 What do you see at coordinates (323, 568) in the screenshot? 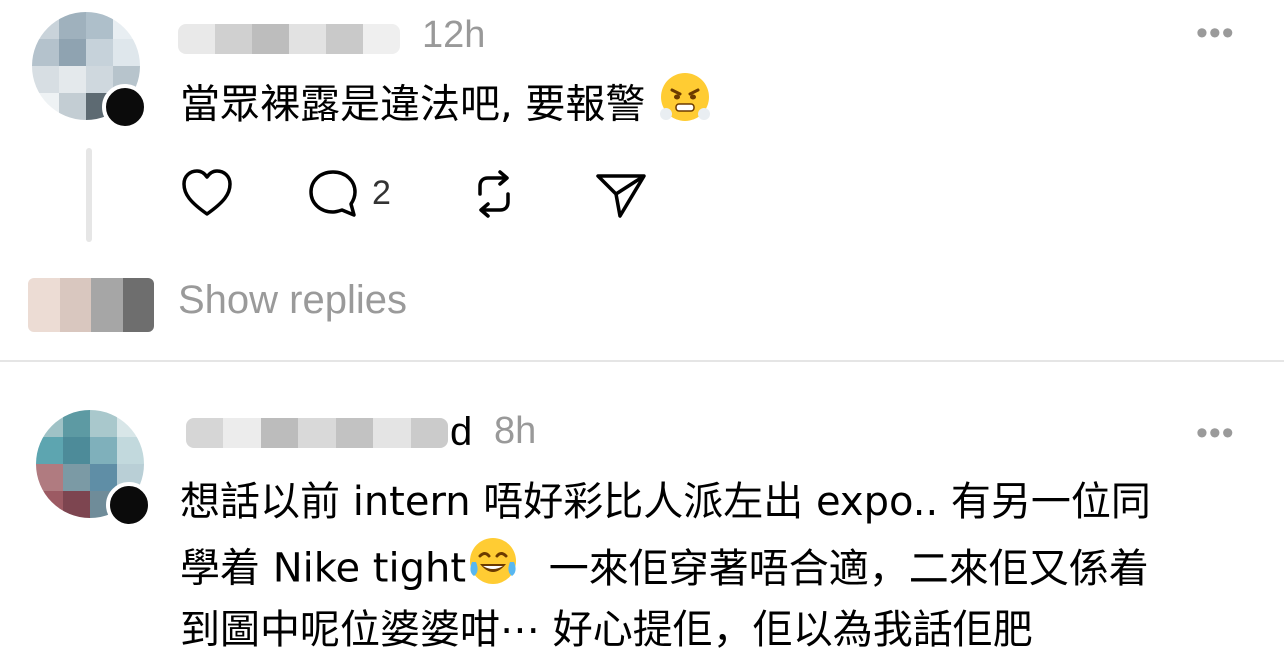
I see `comment-line-text: 學着 Nike tight` at bounding box center [323, 568].